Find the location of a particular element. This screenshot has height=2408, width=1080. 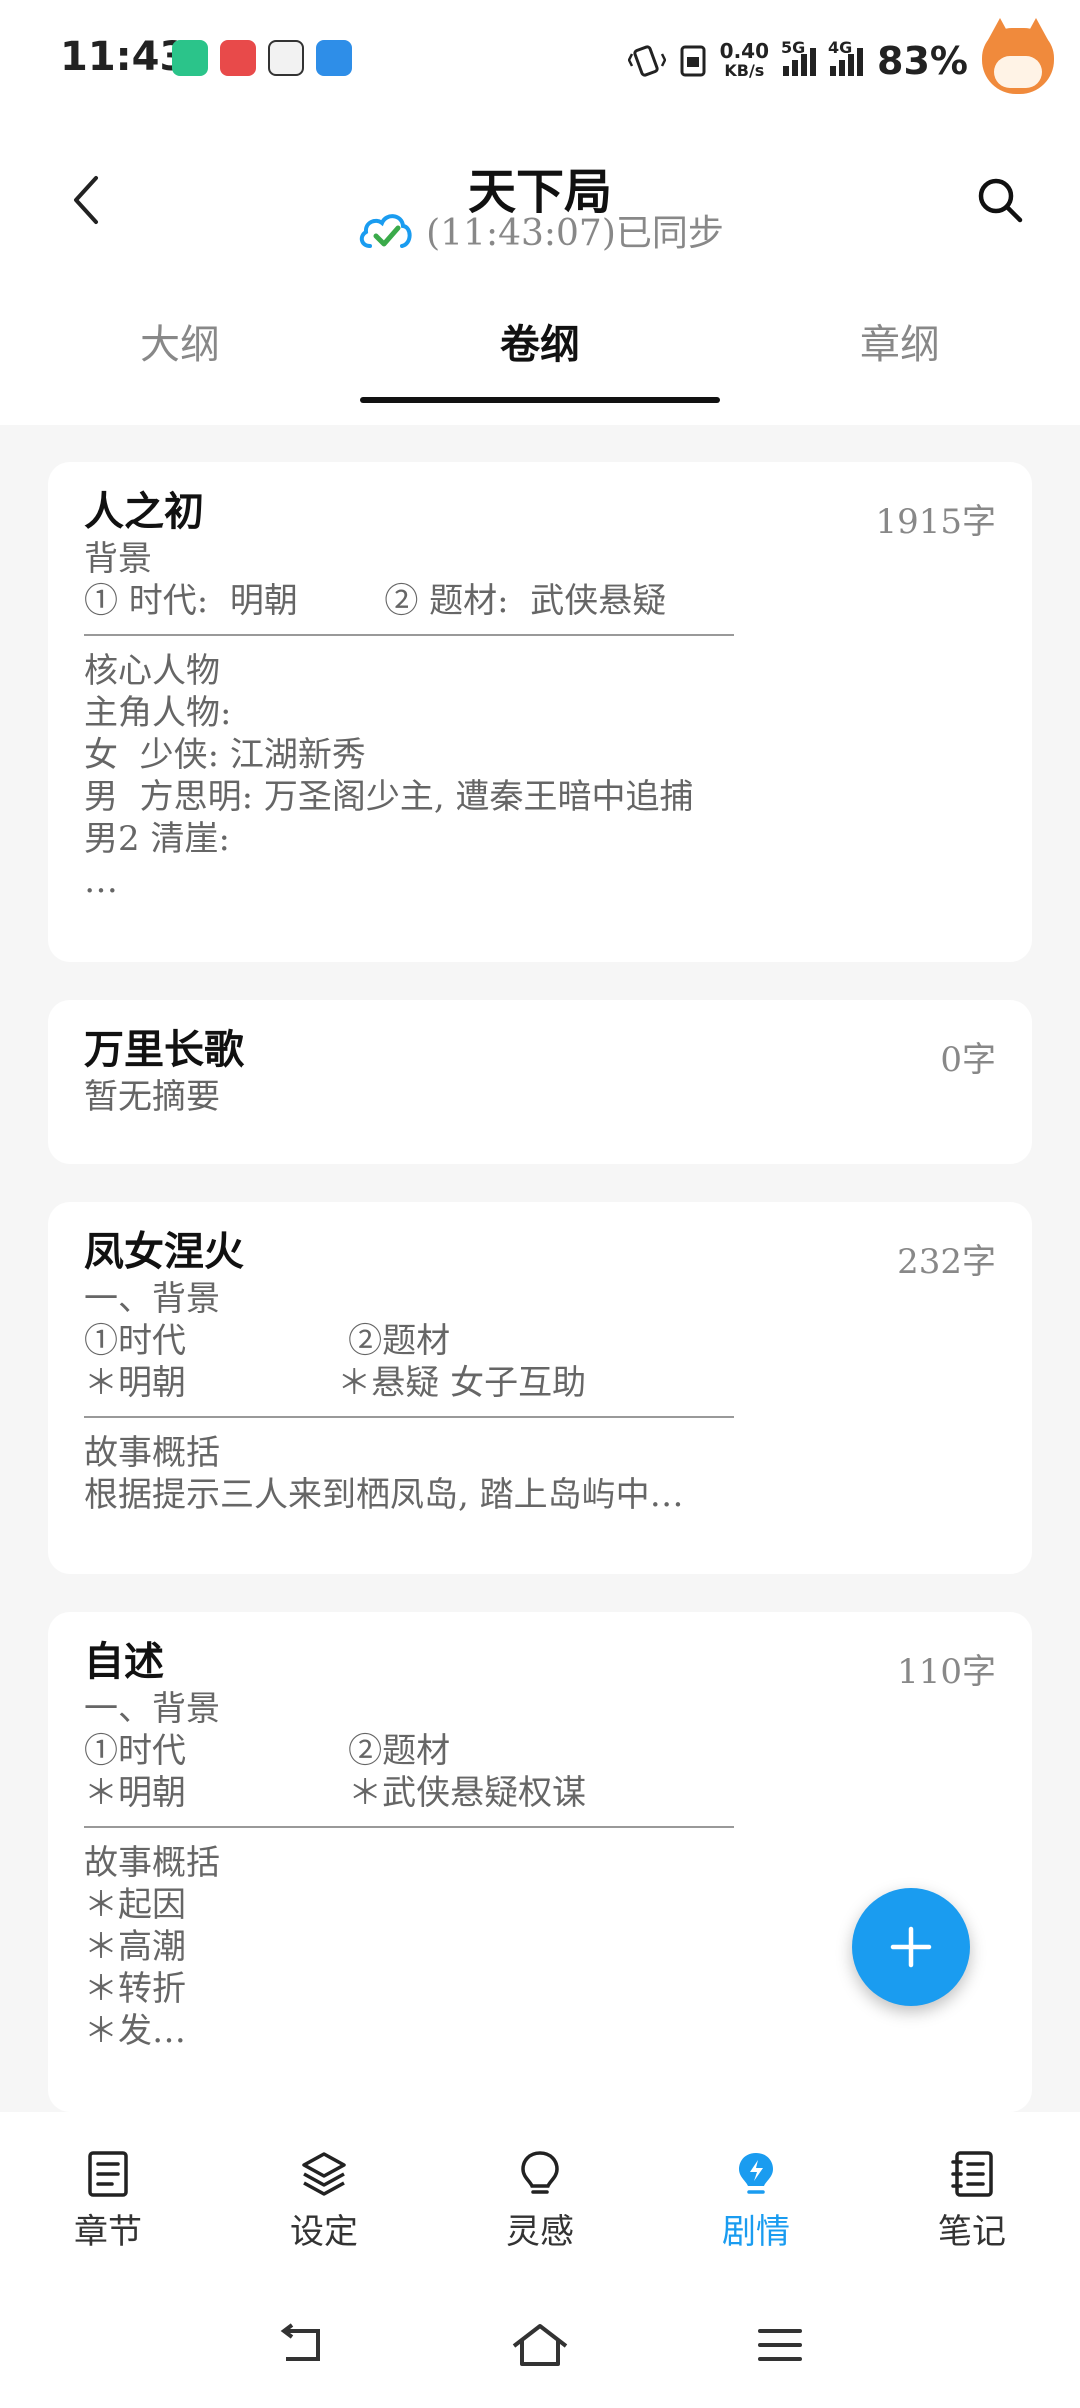

word-count: 1915字 is located at coordinates (935, 522).